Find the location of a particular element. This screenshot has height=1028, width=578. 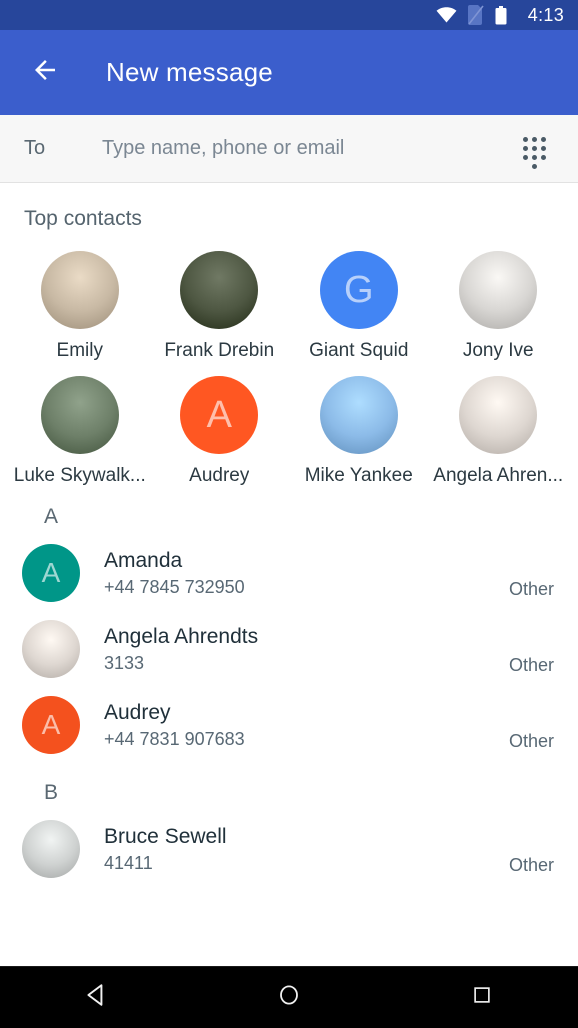

top-contacts-title: Top contacts is located at coordinates (83, 218).